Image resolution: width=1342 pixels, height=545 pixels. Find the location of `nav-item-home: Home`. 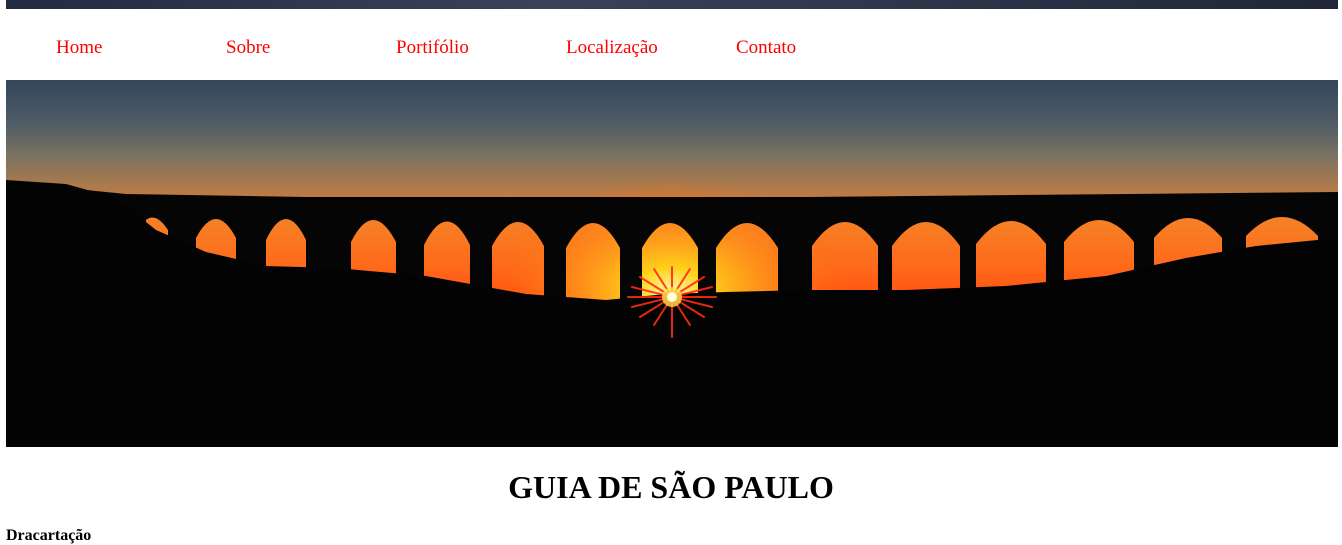

nav-item-home: Home is located at coordinates (79, 48).